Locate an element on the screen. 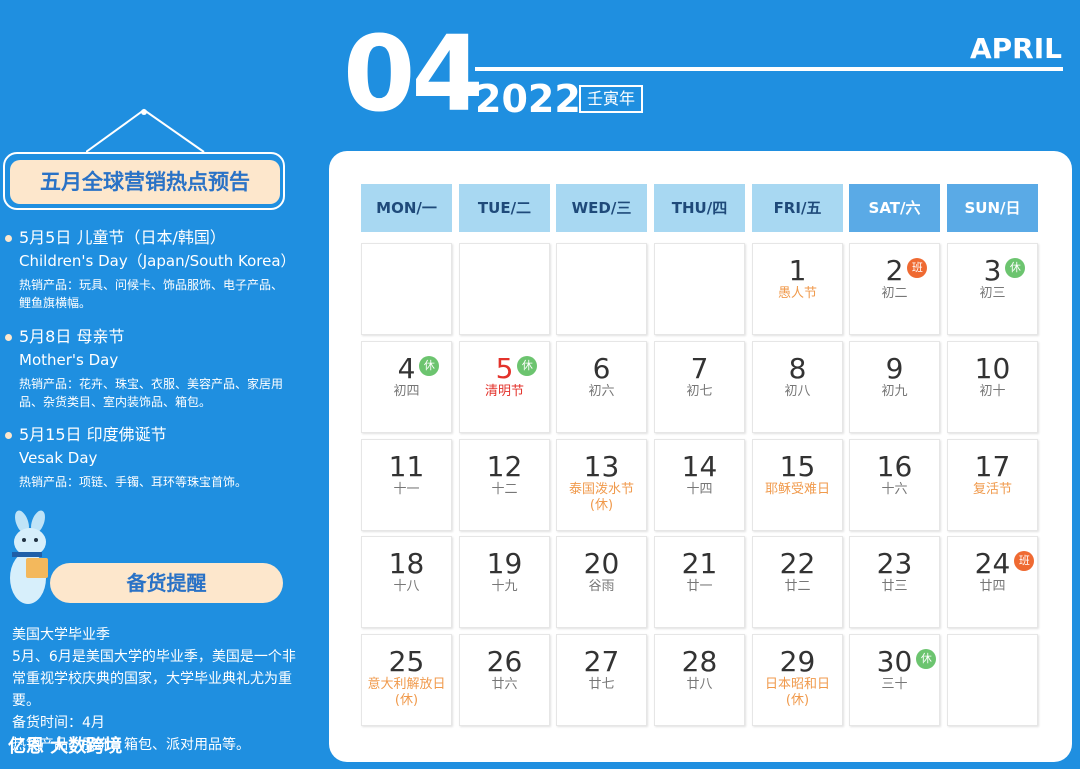 Image resolution: width=1080 pixels, height=769 pixels. day-number: 2班 is located at coordinates (907, 271).